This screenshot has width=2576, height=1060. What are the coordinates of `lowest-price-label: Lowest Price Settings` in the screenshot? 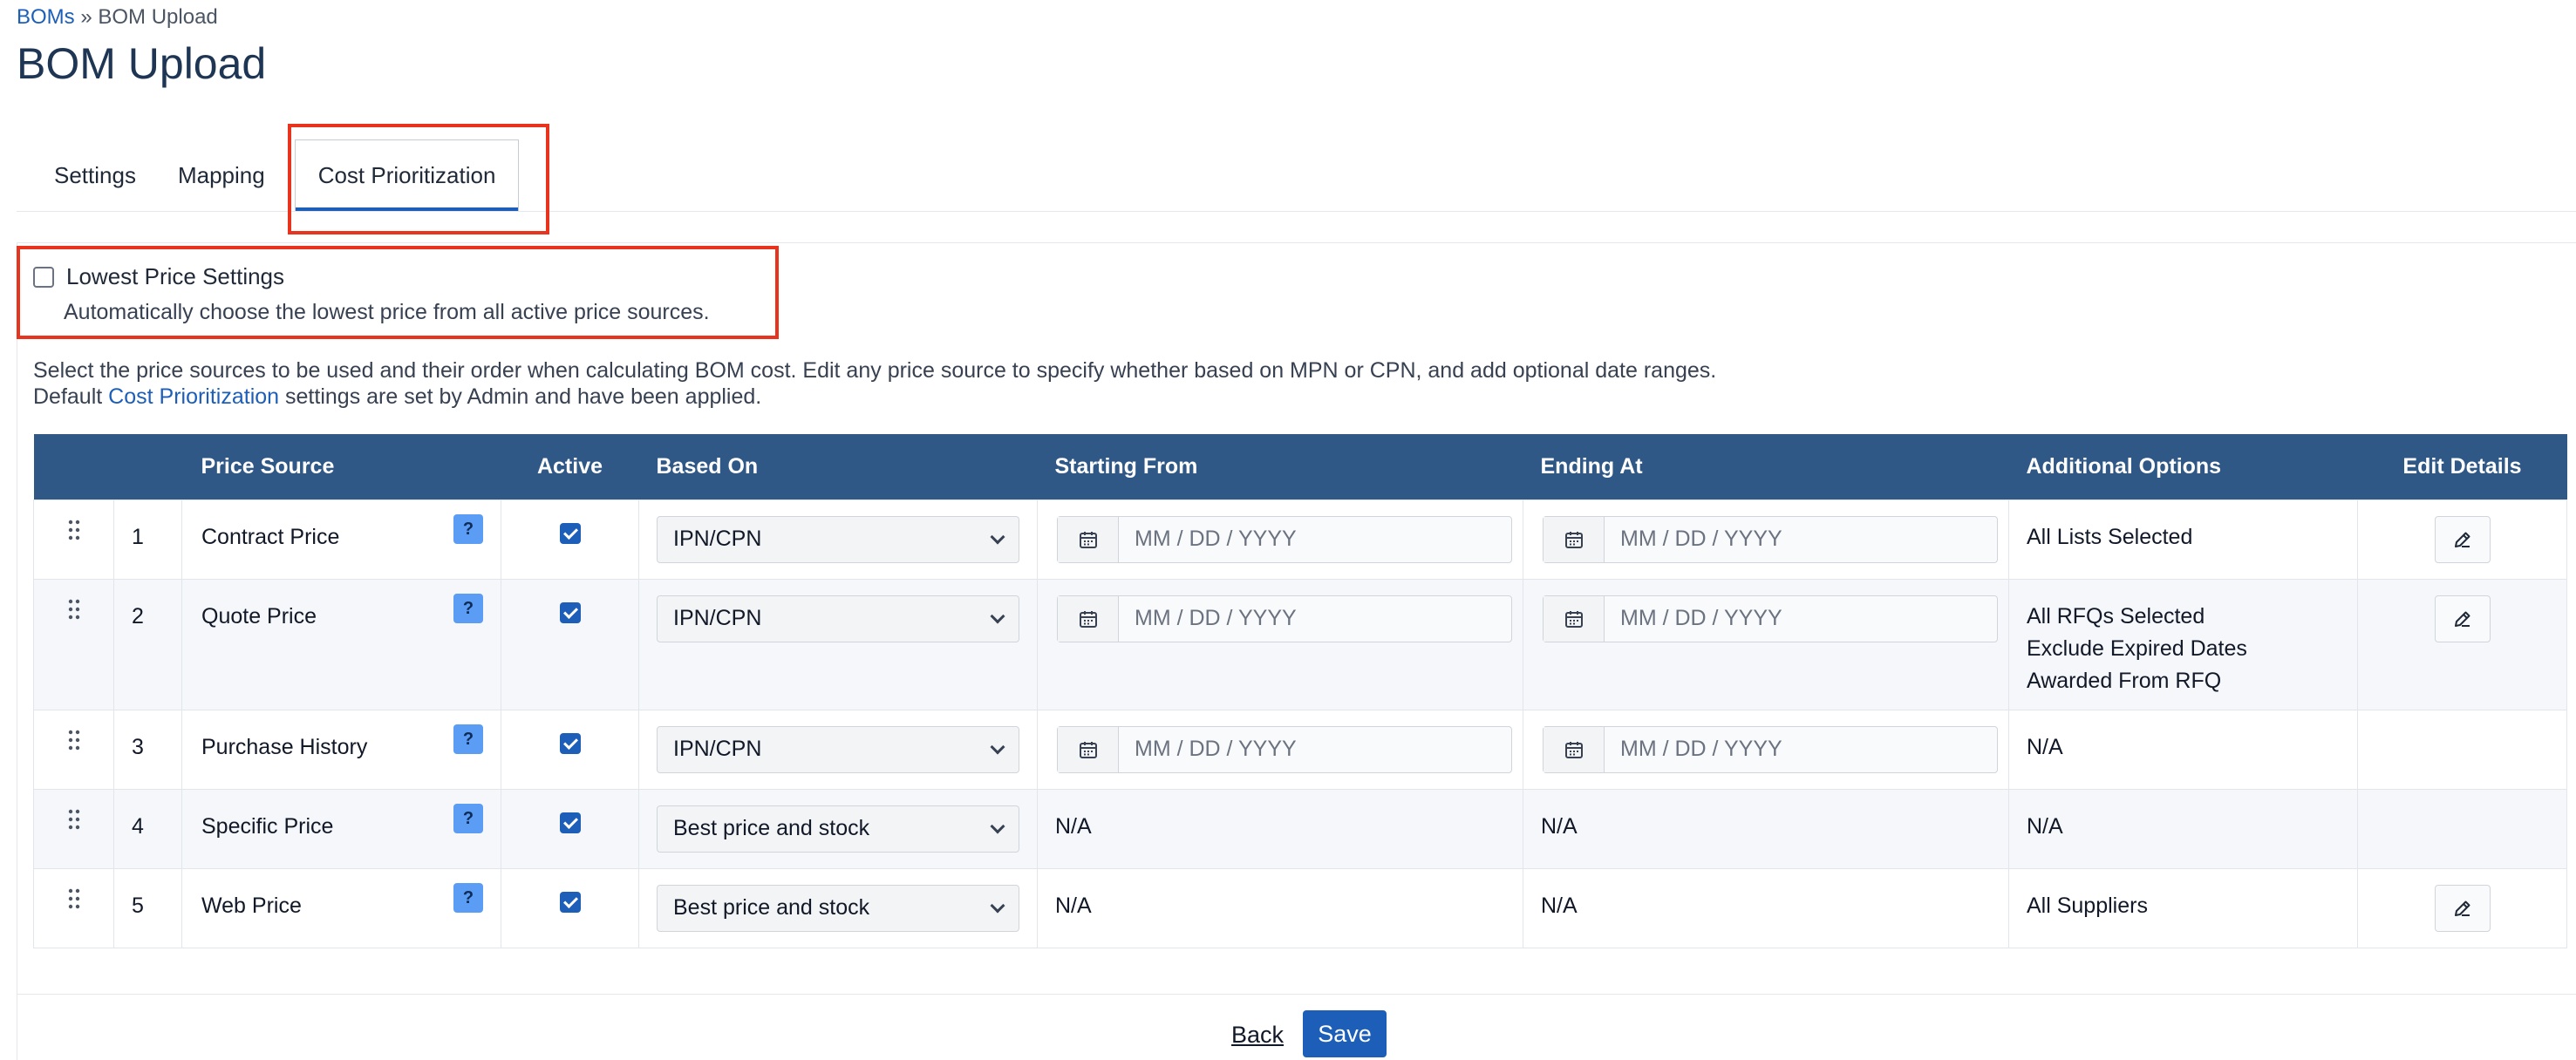 It's located at (175, 276).